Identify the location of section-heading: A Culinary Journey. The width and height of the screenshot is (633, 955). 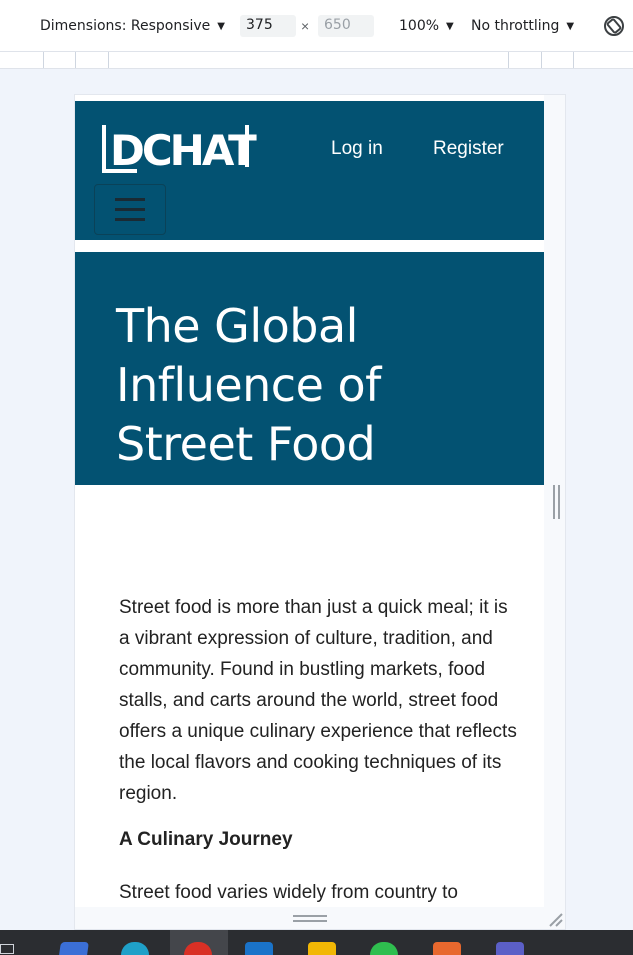
(206, 839).